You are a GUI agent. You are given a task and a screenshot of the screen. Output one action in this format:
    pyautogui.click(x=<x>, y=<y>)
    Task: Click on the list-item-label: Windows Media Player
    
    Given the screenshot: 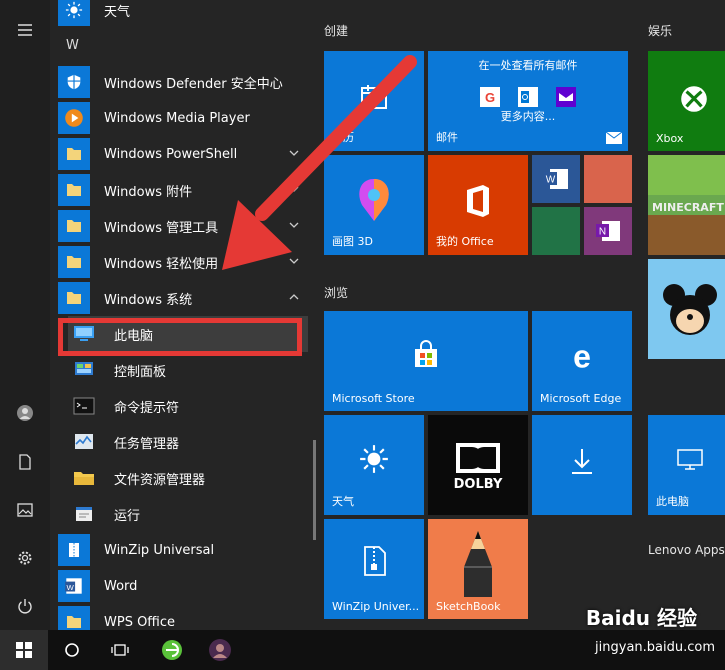 What is the action you would take?
    pyautogui.click(x=177, y=118)
    